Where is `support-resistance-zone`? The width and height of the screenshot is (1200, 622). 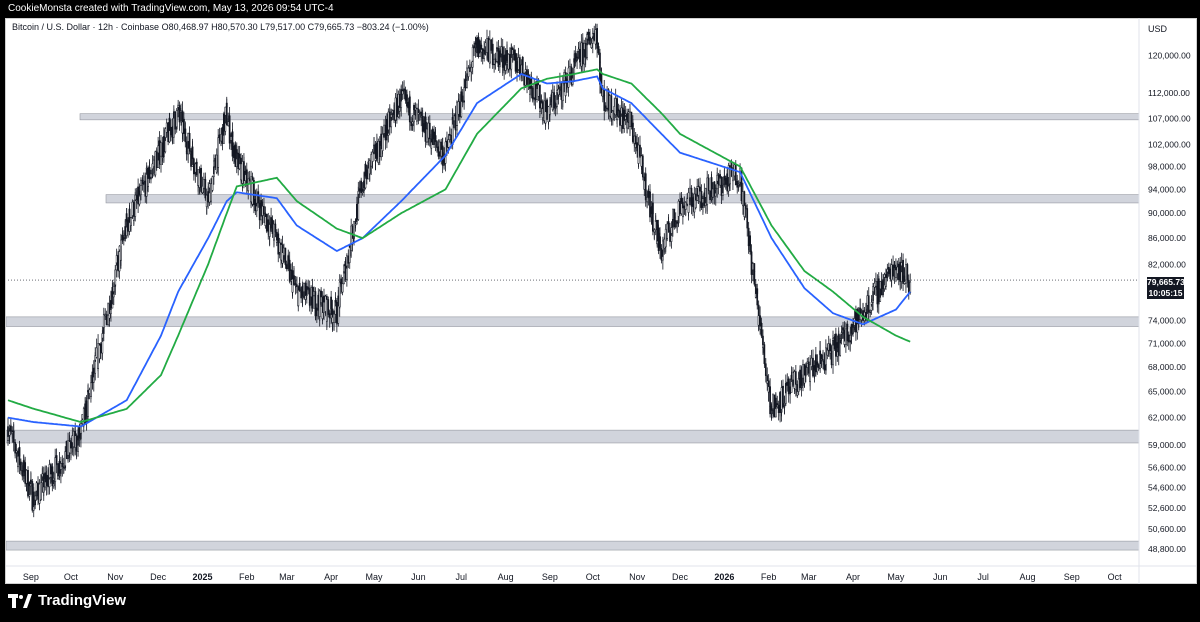 support-resistance-zone is located at coordinates (573, 545).